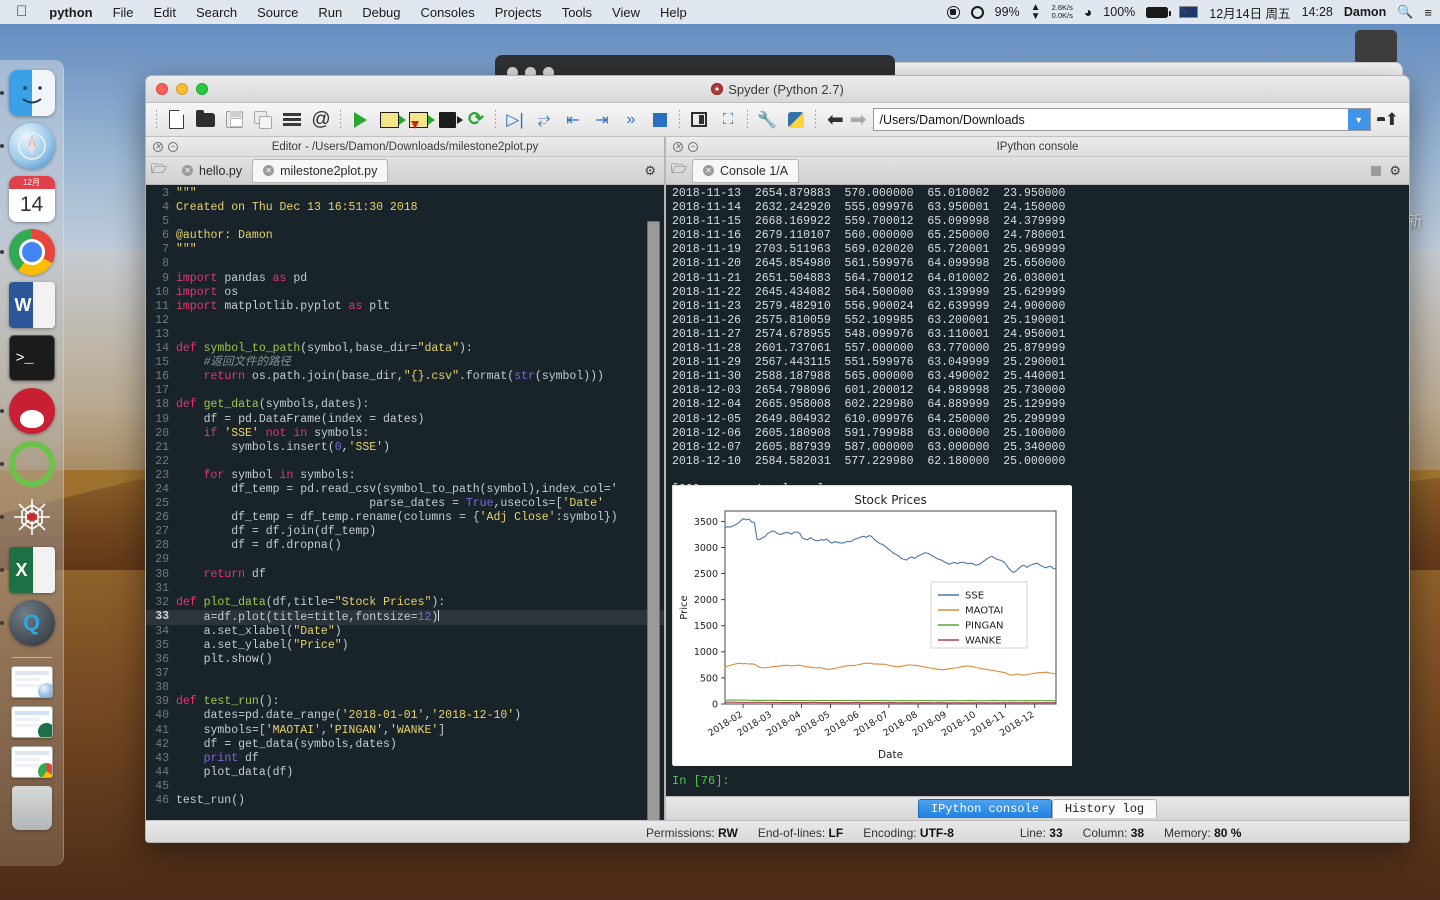 The width and height of the screenshot is (1440, 900). I want to click on code-line: 23 for symbol in symbols:, so click(405, 476).